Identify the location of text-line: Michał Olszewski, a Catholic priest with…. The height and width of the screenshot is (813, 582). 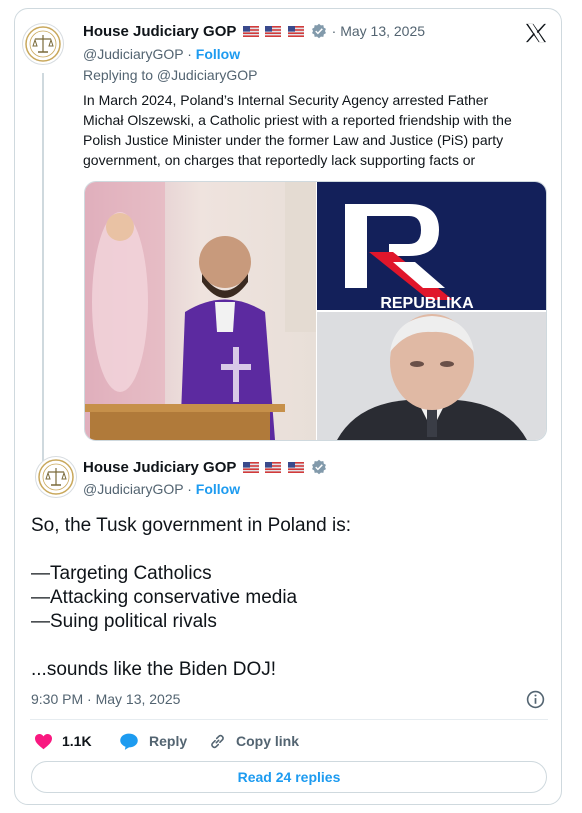
(297, 120).